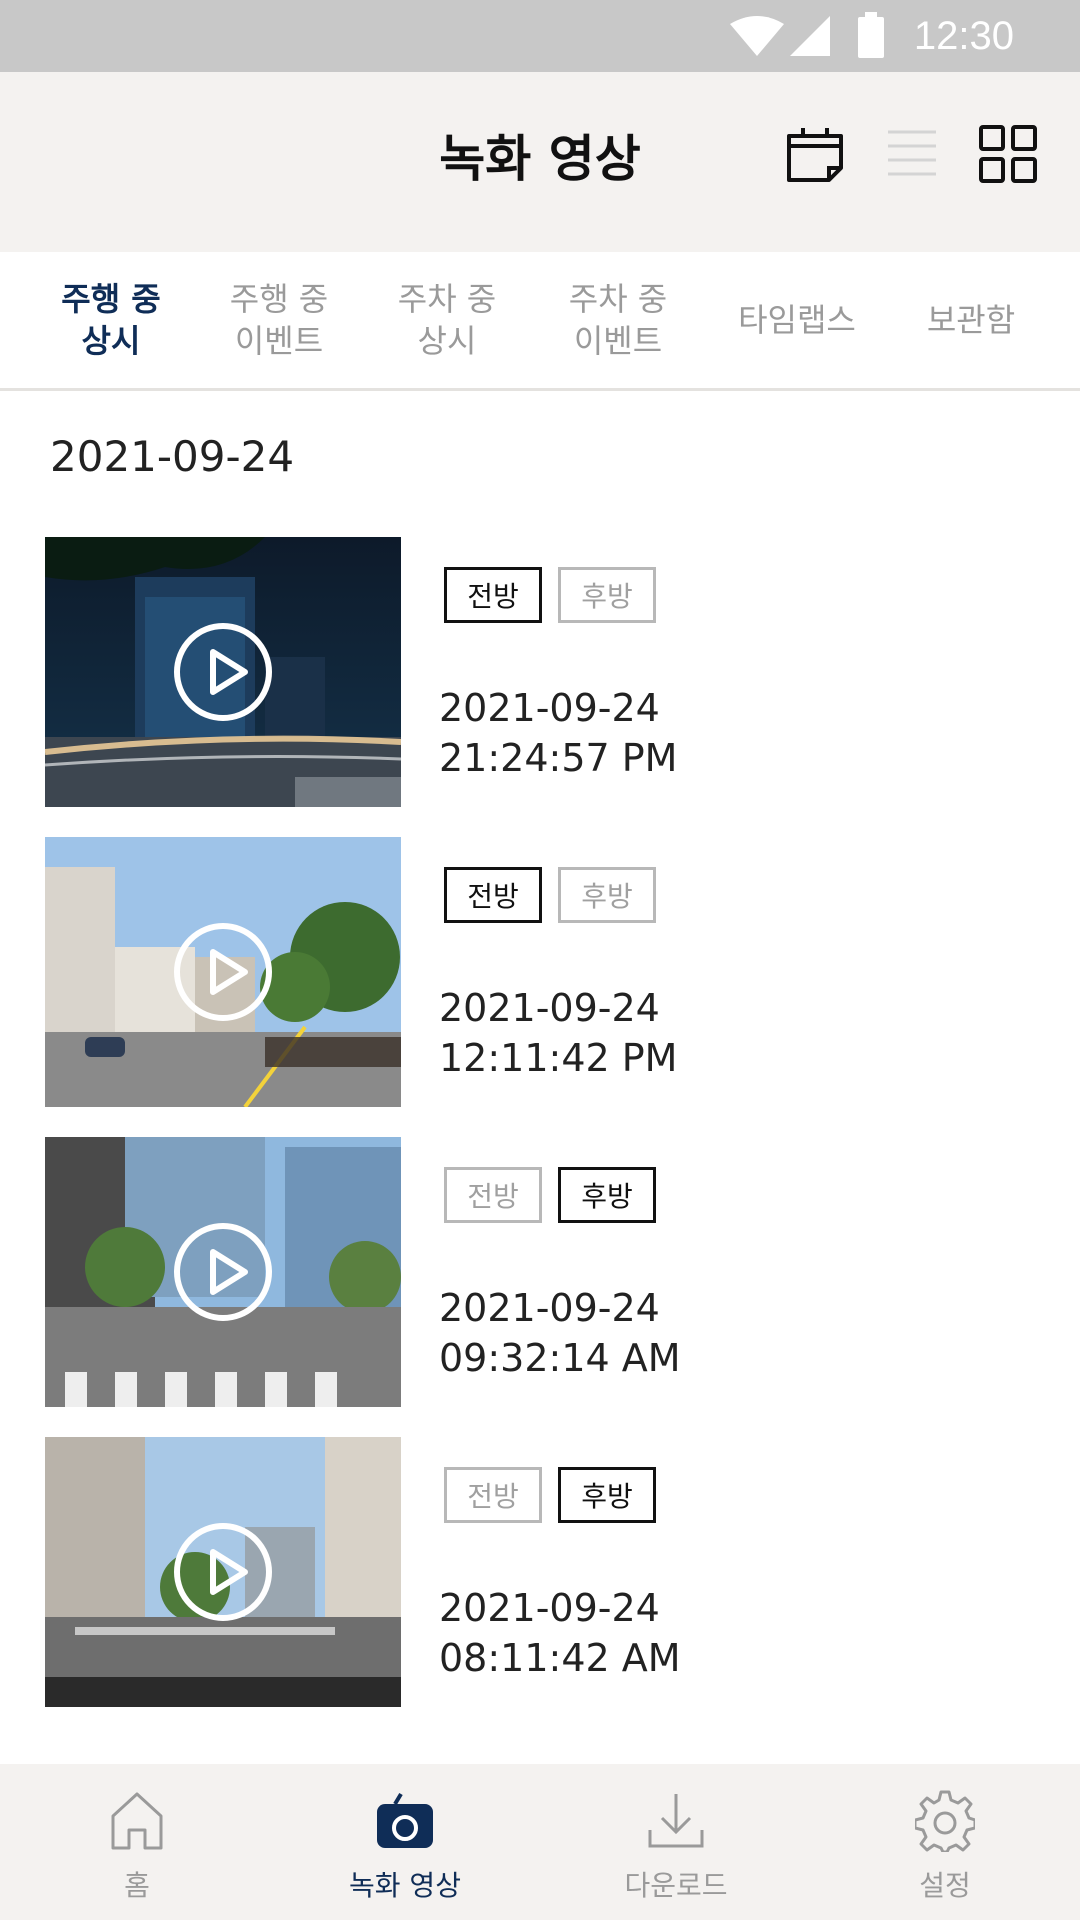  I want to click on bottom-navigation: 홈 녹화 영상 다운로드 설정, so click(540, 1842).